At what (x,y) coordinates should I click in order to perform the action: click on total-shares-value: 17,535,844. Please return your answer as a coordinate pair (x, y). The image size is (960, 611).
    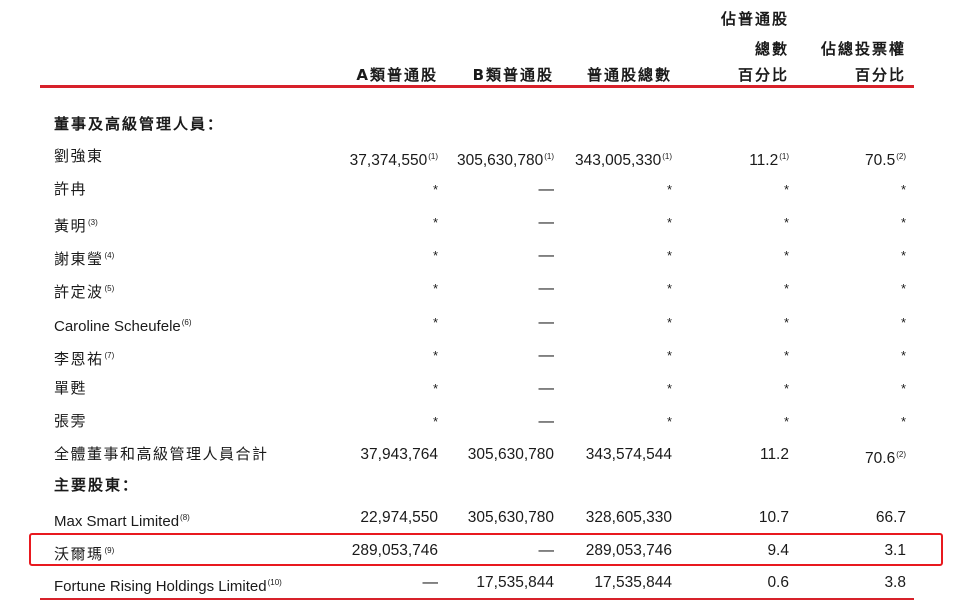
    Looking at the image, I should click on (633, 582).